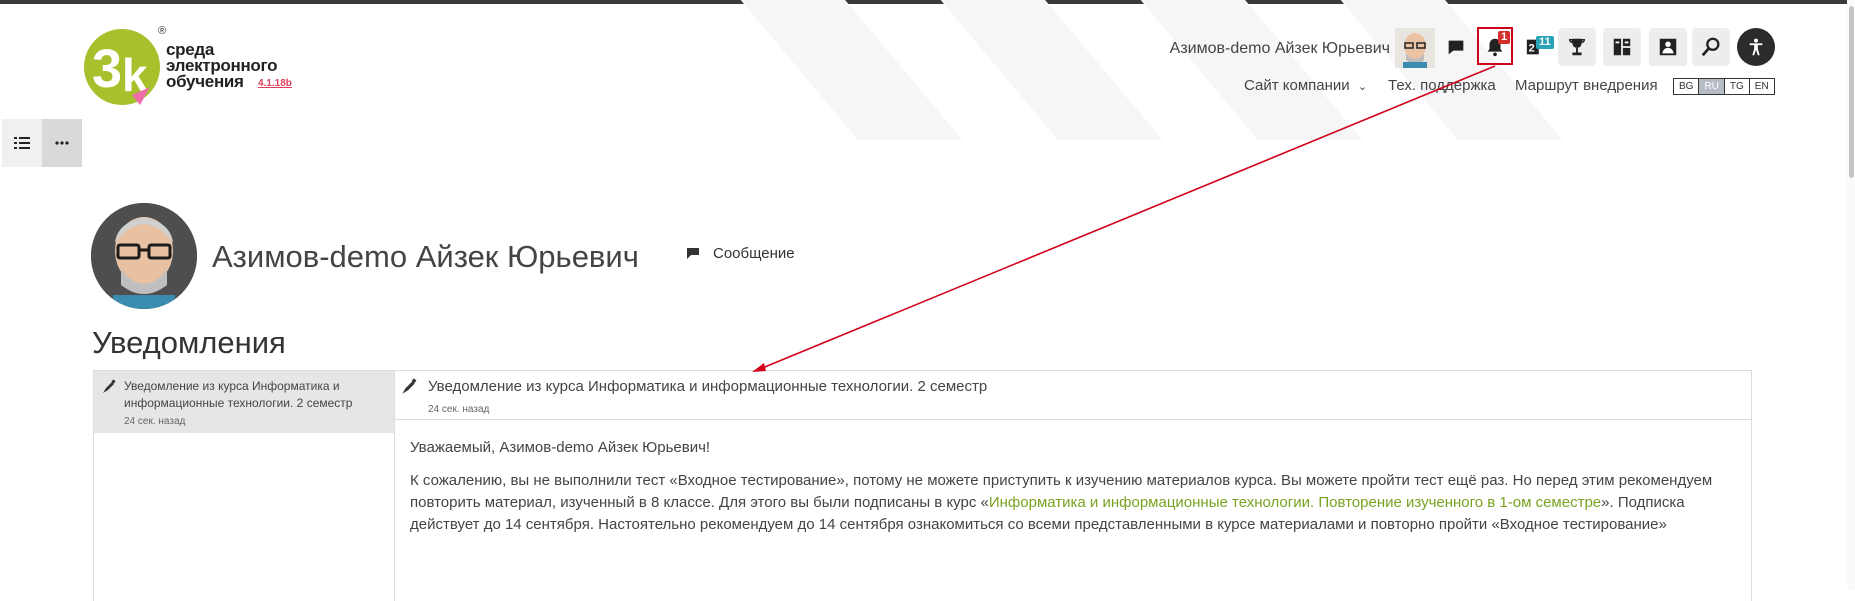  I want to click on more-actions-button, so click(62, 143).